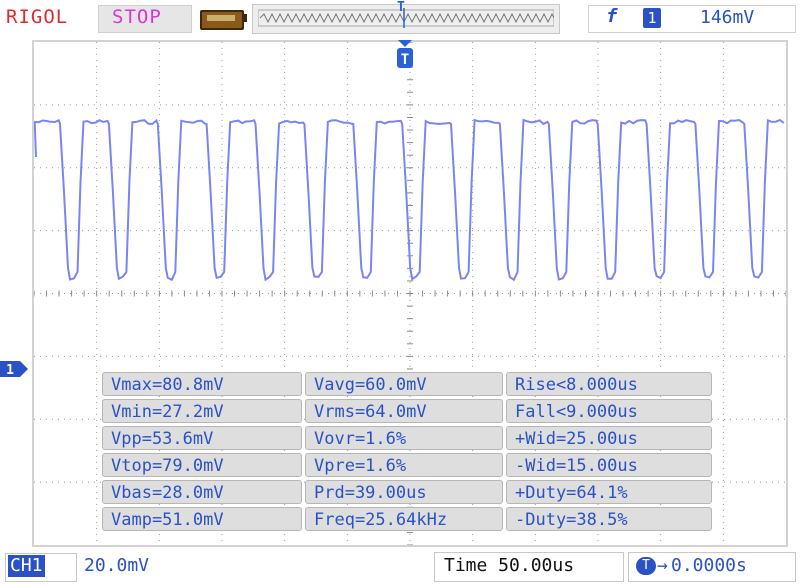  What do you see at coordinates (222, 20) in the screenshot?
I see `battery-icon` at bounding box center [222, 20].